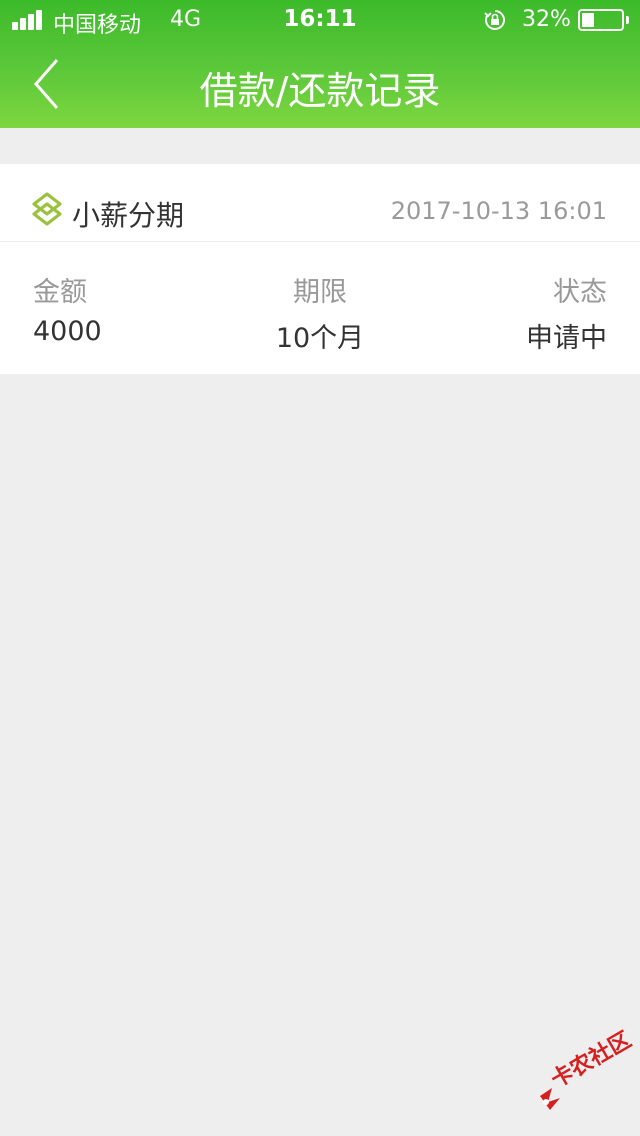 This screenshot has width=640, height=1136. I want to click on rotation-lock-icon, so click(494, 20).